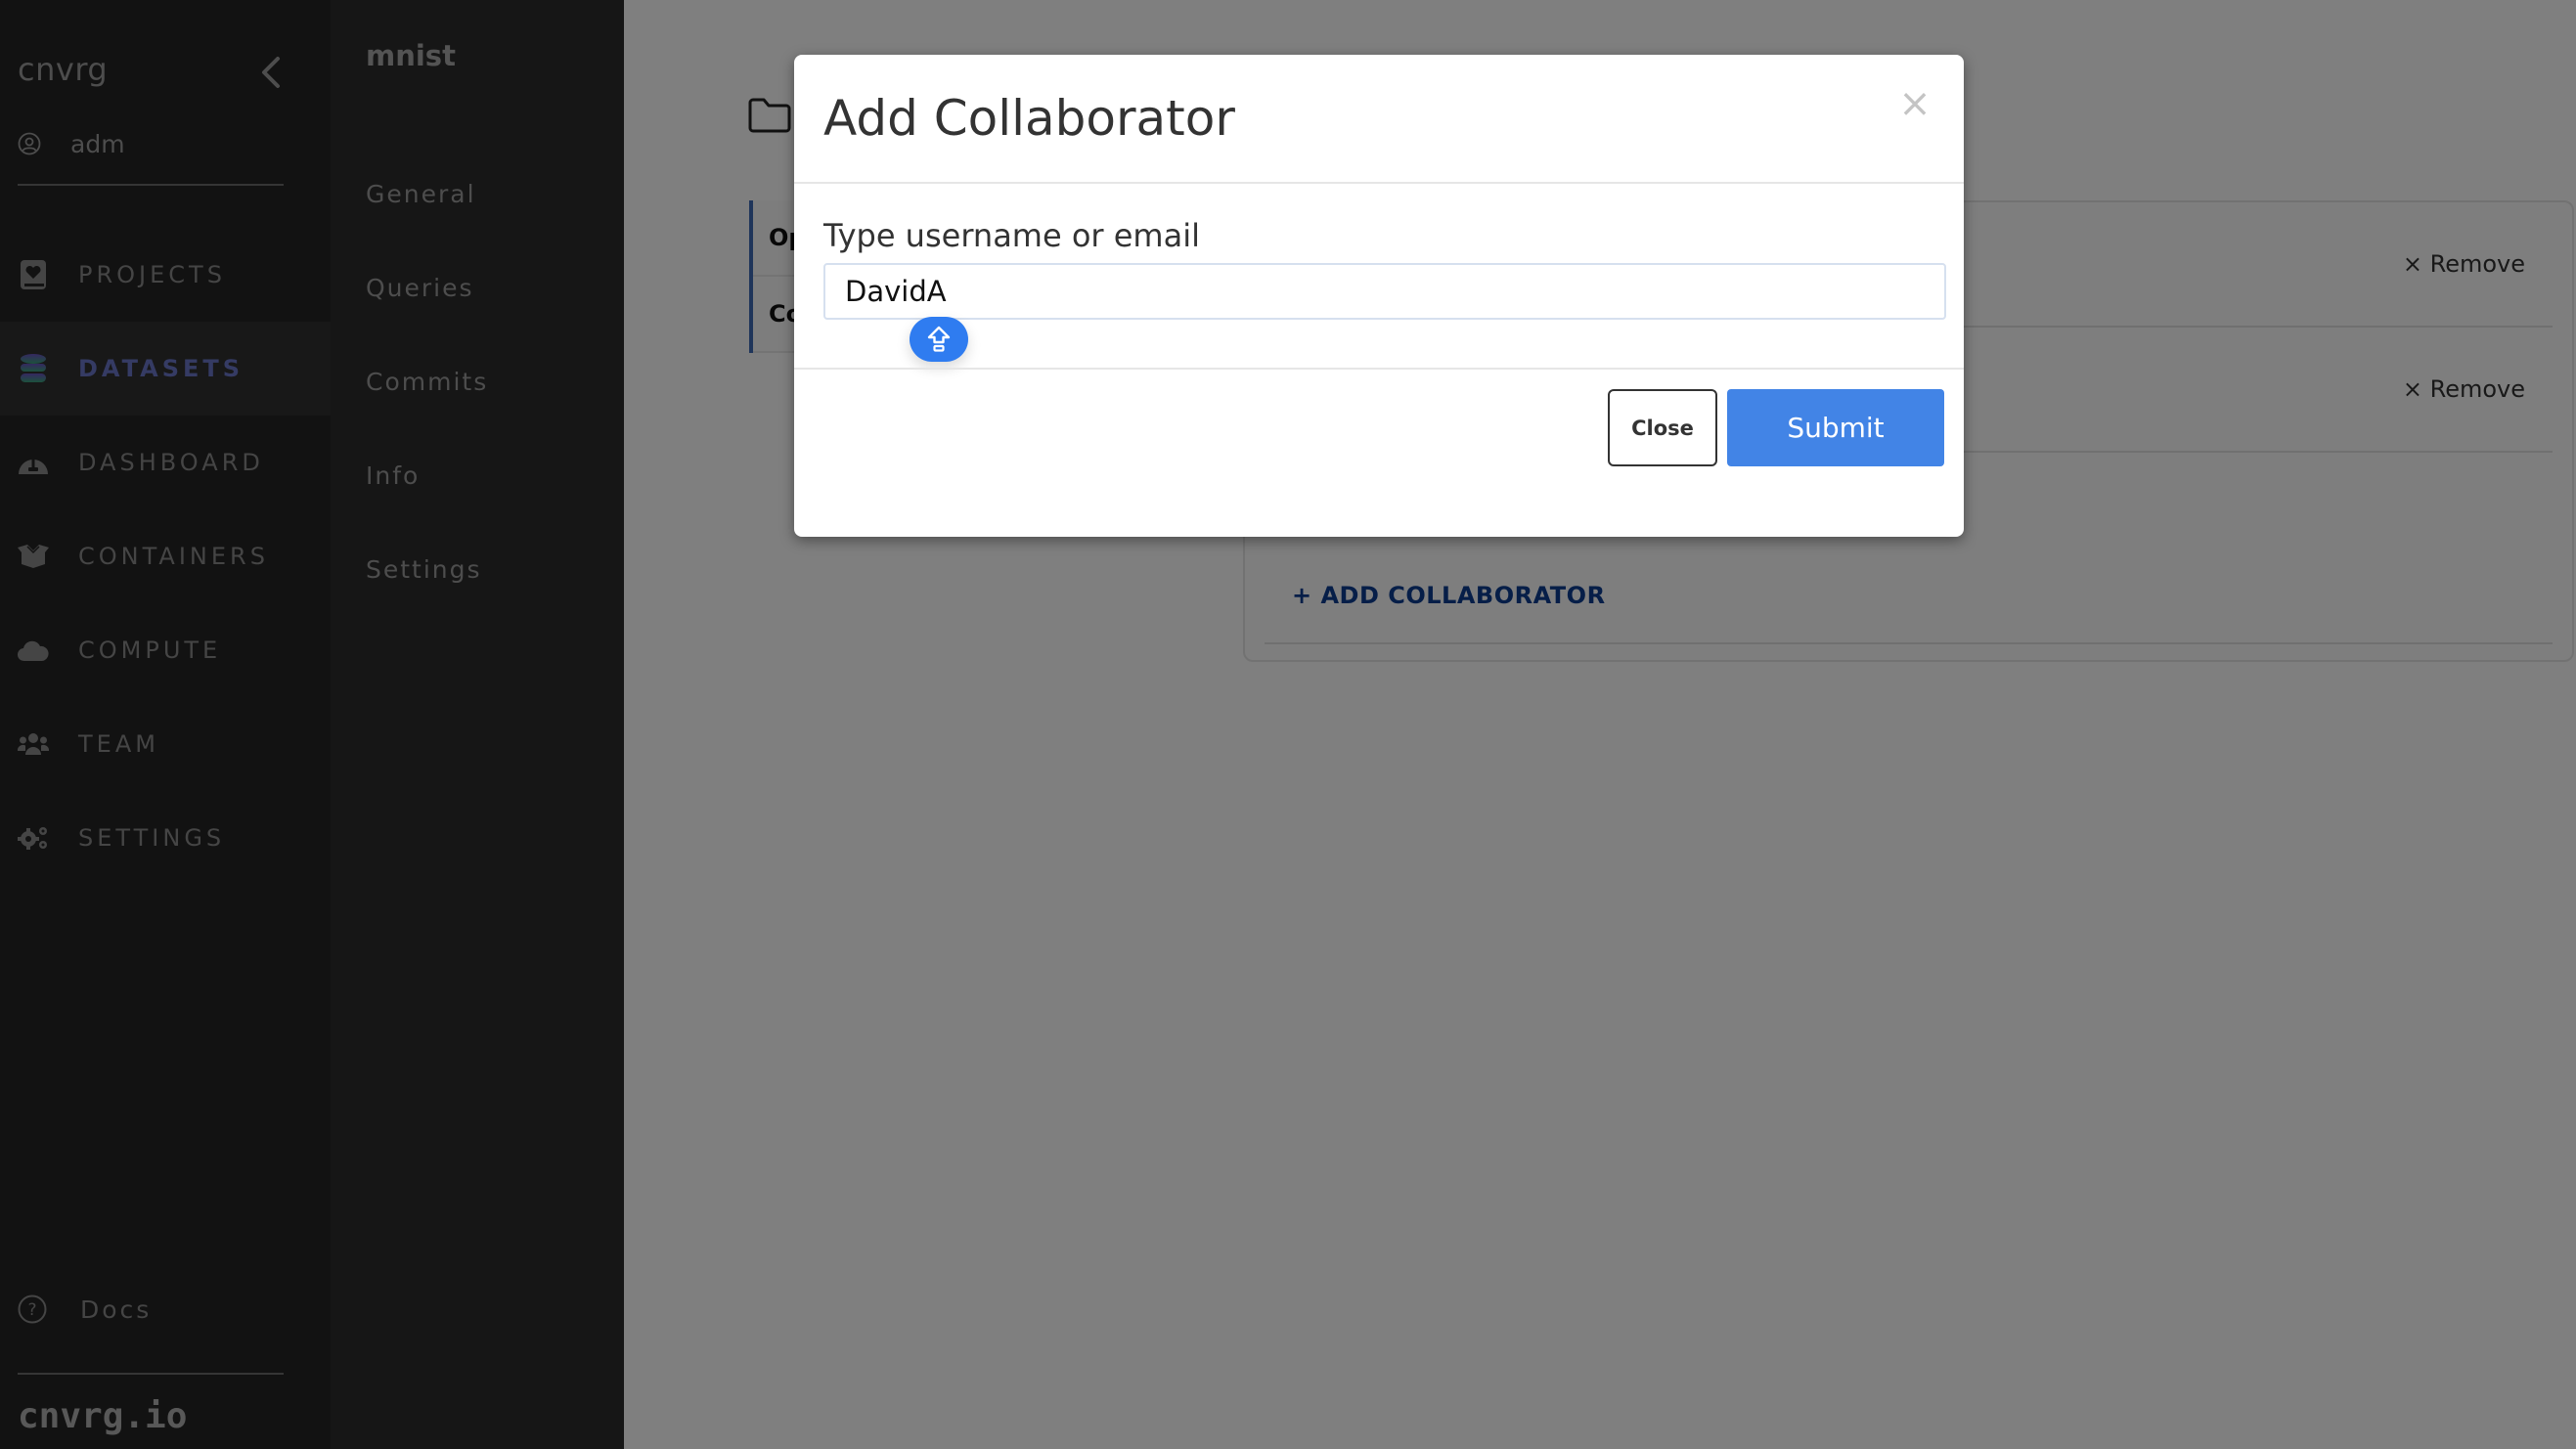 The width and height of the screenshot is (2576, 1449). What do you see at coordinates (1379, 369) in the screenshot?
I see `modal-footer-divider` at bounding box center [1379, 369].